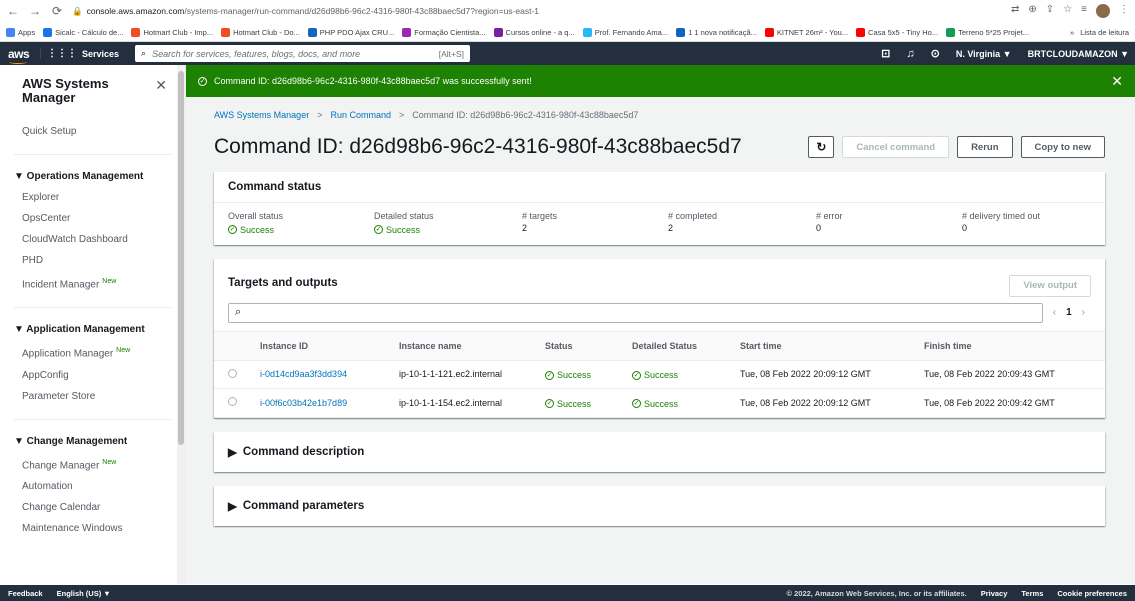 The height and width of the screenshot is (601, 1135). I want to click on bookmark-item: Apps, so click(20, 32).